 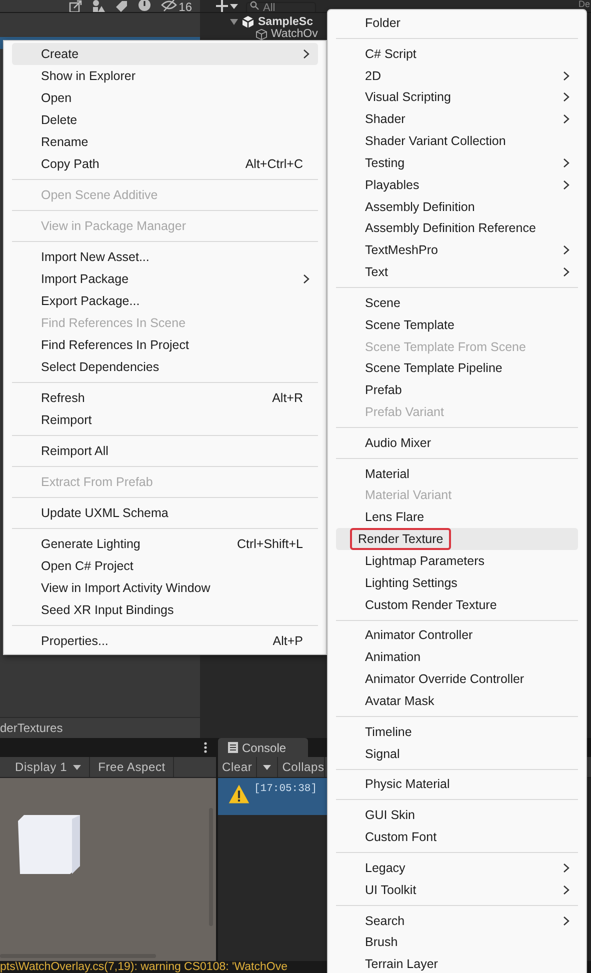 I want to click on menu-item: Brush, so click(x=457, y=942).